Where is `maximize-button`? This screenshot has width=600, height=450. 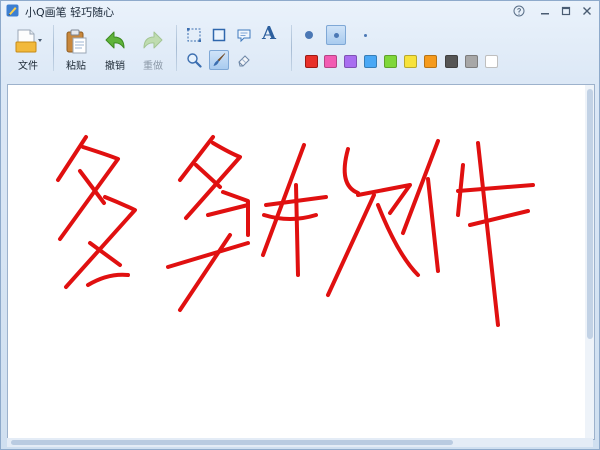
maximize-button is located at coordinates (566, 11).